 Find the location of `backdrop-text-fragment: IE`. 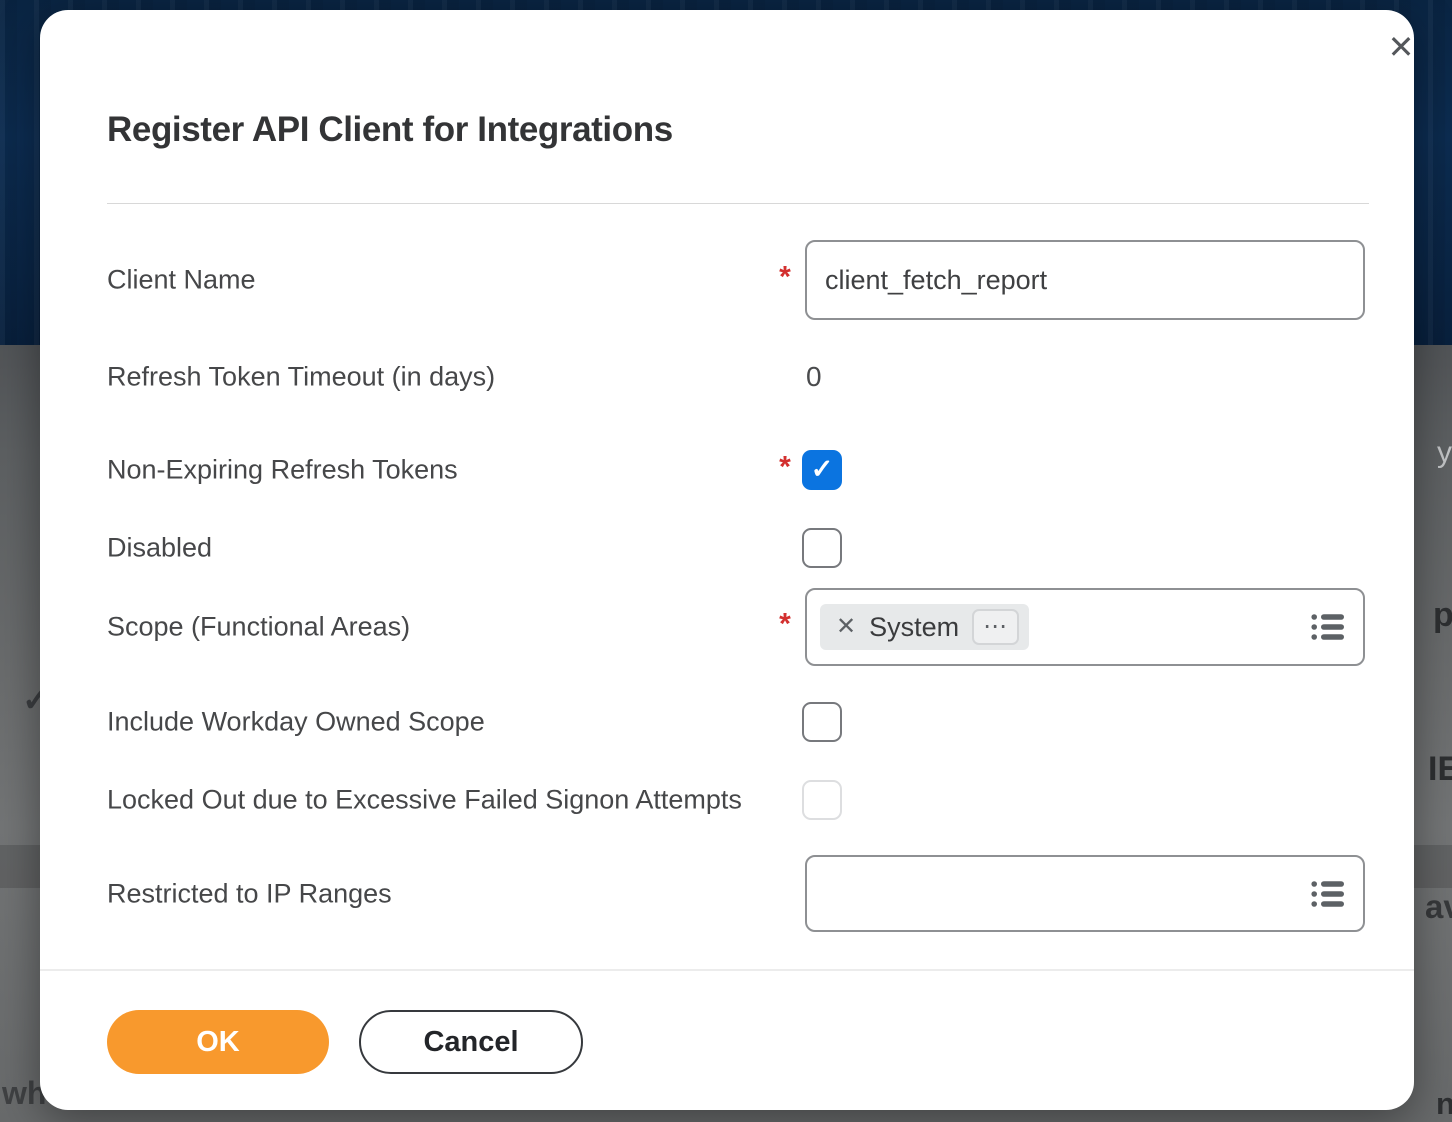

backdrop-text-fragment: IE is located at coordinates (1440, 769).